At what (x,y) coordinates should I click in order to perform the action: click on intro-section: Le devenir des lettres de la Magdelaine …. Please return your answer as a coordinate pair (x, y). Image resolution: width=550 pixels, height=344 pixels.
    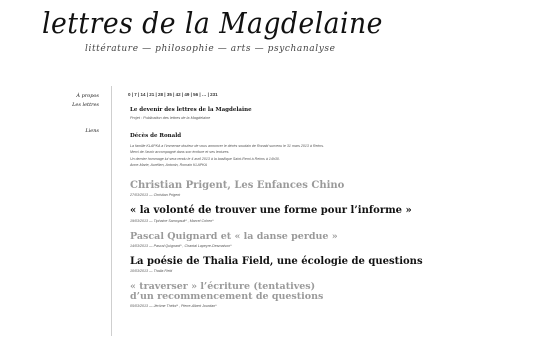
    Looking at the image, I should click on (335, 113).